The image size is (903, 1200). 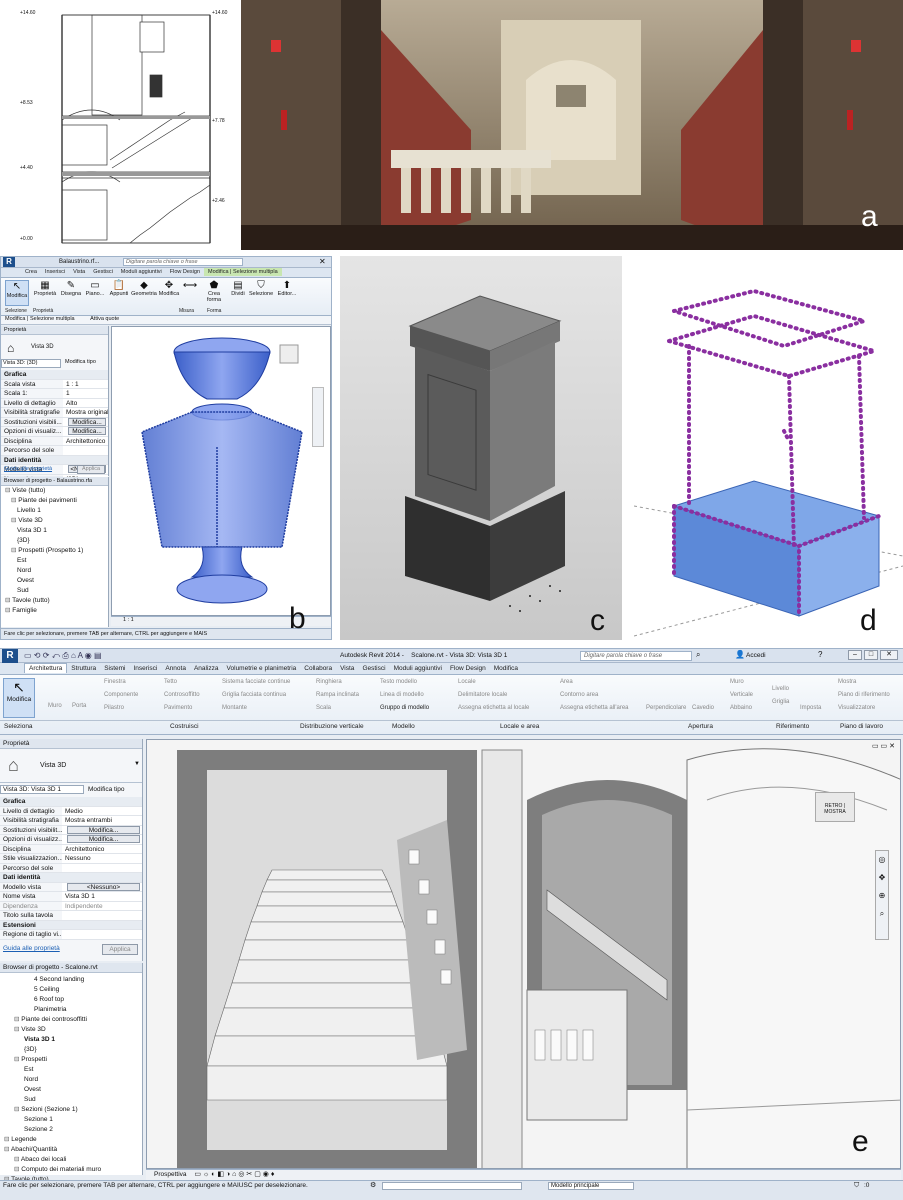 I want to click on model-text-button: Testo modello, so click(x=398, y=682).